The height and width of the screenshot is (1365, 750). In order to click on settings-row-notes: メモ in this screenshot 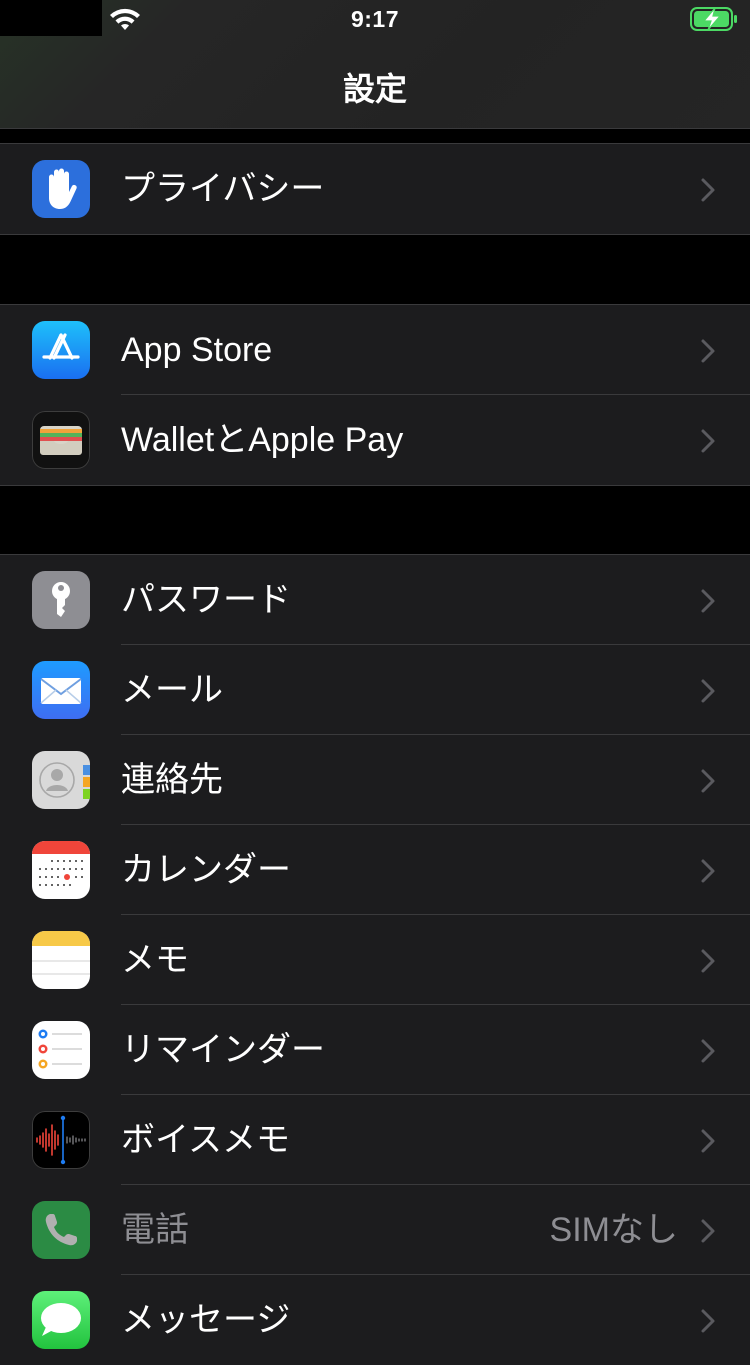, I will do `click(375, 960)`.